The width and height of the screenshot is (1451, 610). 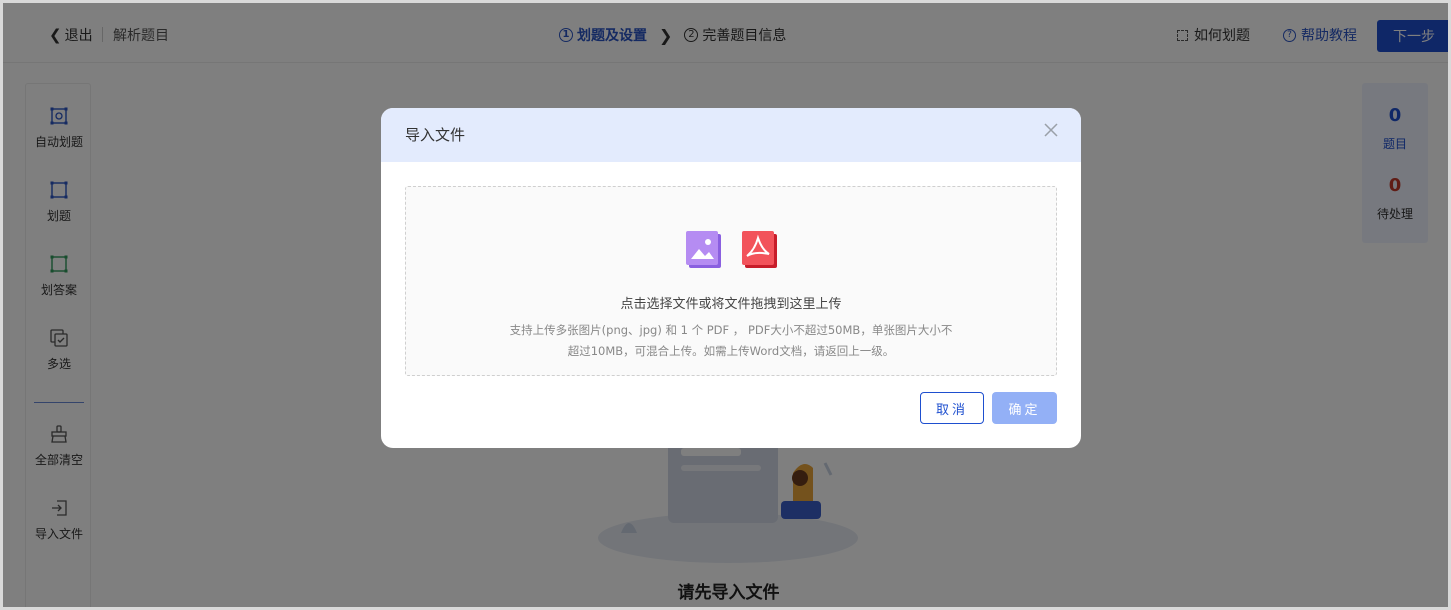 What do you see at coordinates (731, 249) in the screenshot?
I see `file-type-icons` at bounding box center [731, 249].